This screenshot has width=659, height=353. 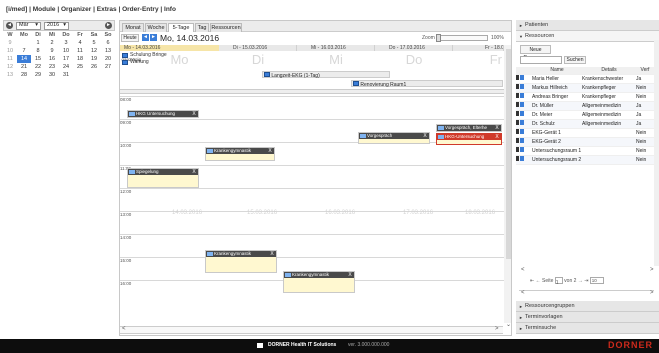 I want to click on table-row: EKG-Gerät 2 Nein, so click(x=585, y=142).